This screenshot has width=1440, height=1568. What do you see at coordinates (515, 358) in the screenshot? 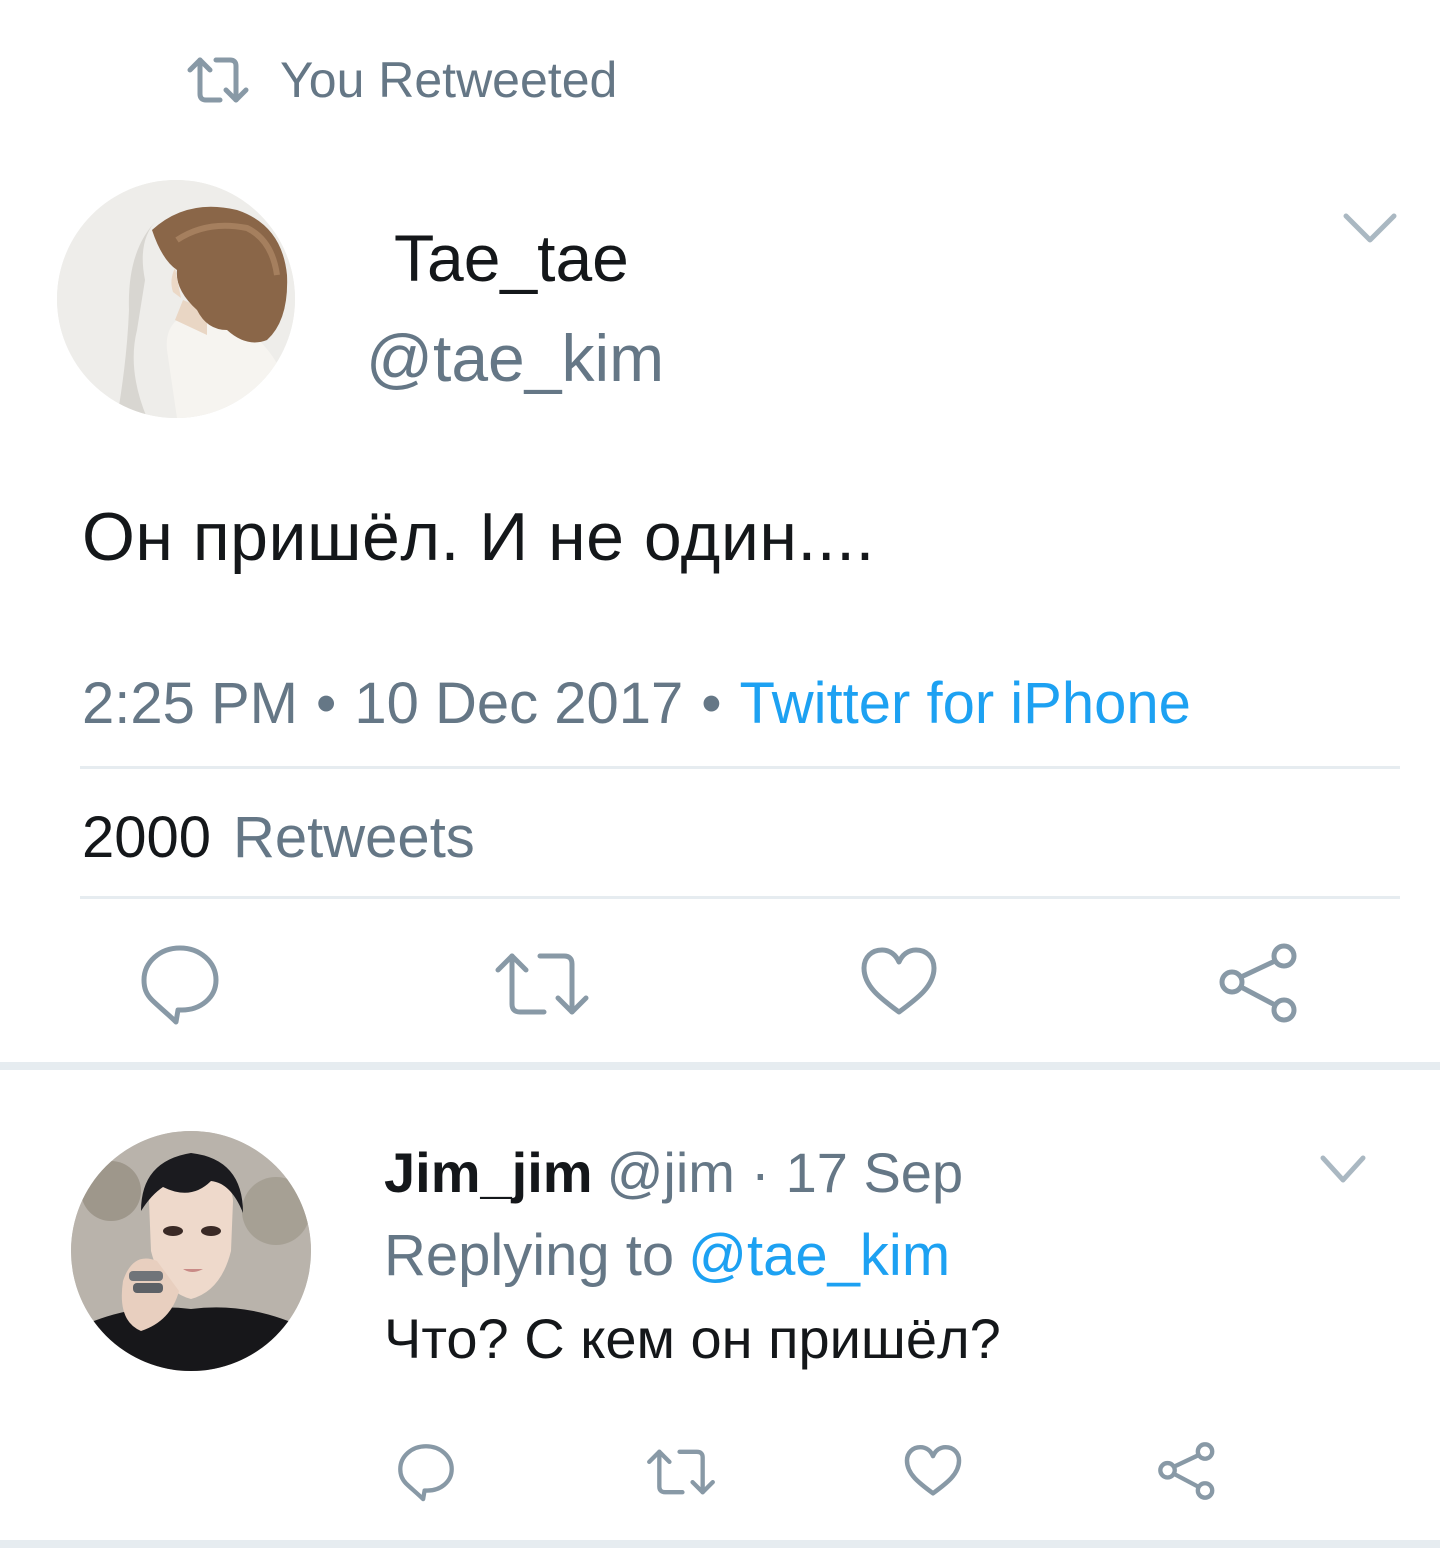
I see `author-handle: @tae_kim` at bounding box center [515, 358].